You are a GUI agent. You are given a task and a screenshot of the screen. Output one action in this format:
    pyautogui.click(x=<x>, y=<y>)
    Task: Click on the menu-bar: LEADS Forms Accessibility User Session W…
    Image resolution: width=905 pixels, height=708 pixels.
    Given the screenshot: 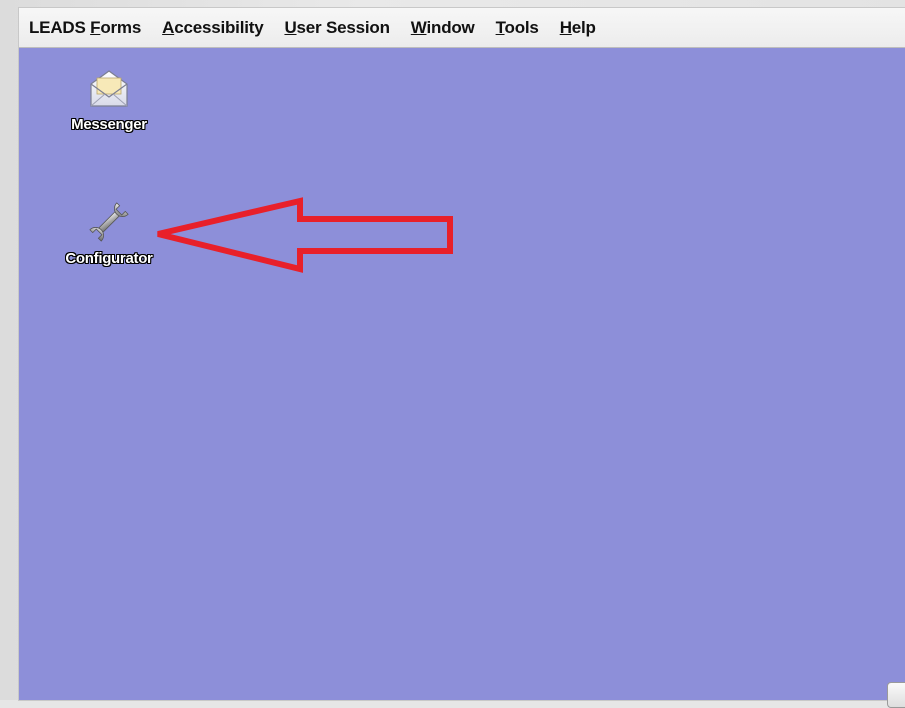 What is the action you would take?
    pyautogui.click(x=462, y=28)
    